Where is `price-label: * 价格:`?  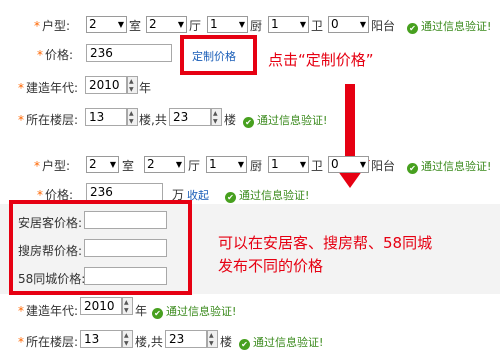
price-label: * 价格: is located at coordinates (55, 55).